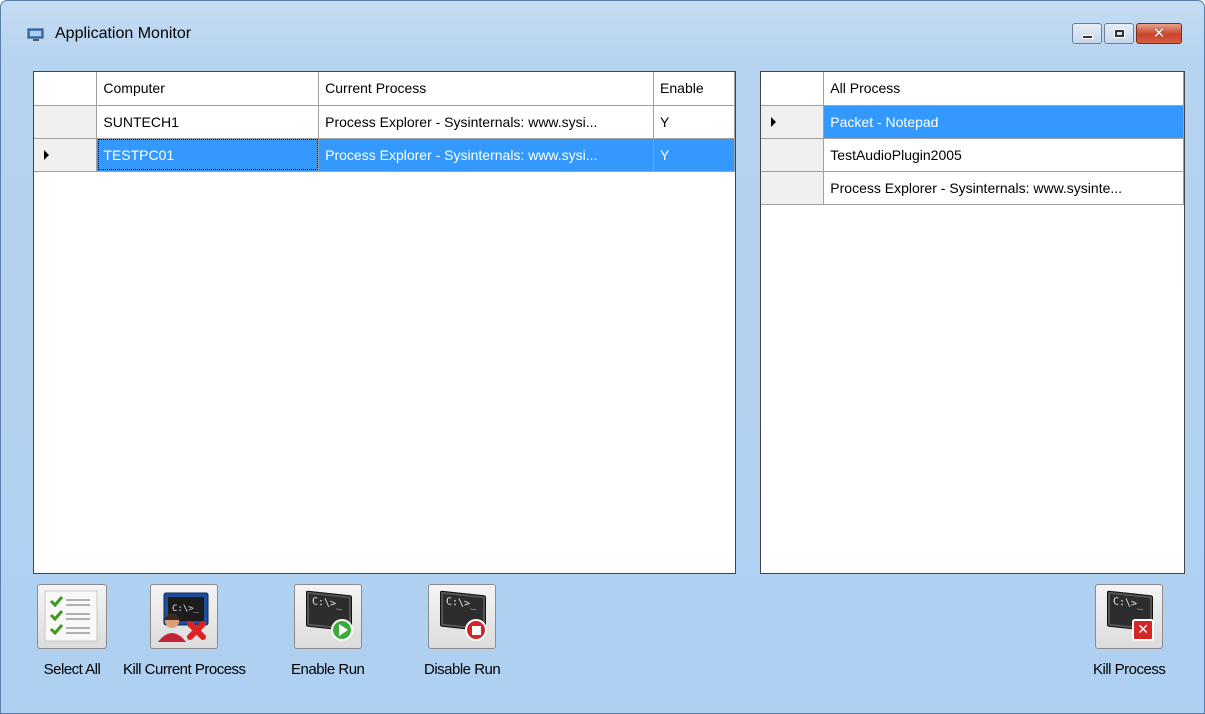 The width and height of the screenshot is (1205, 714). I want to click on process-row: TestAudioPlugin2005, so click(972, 155).